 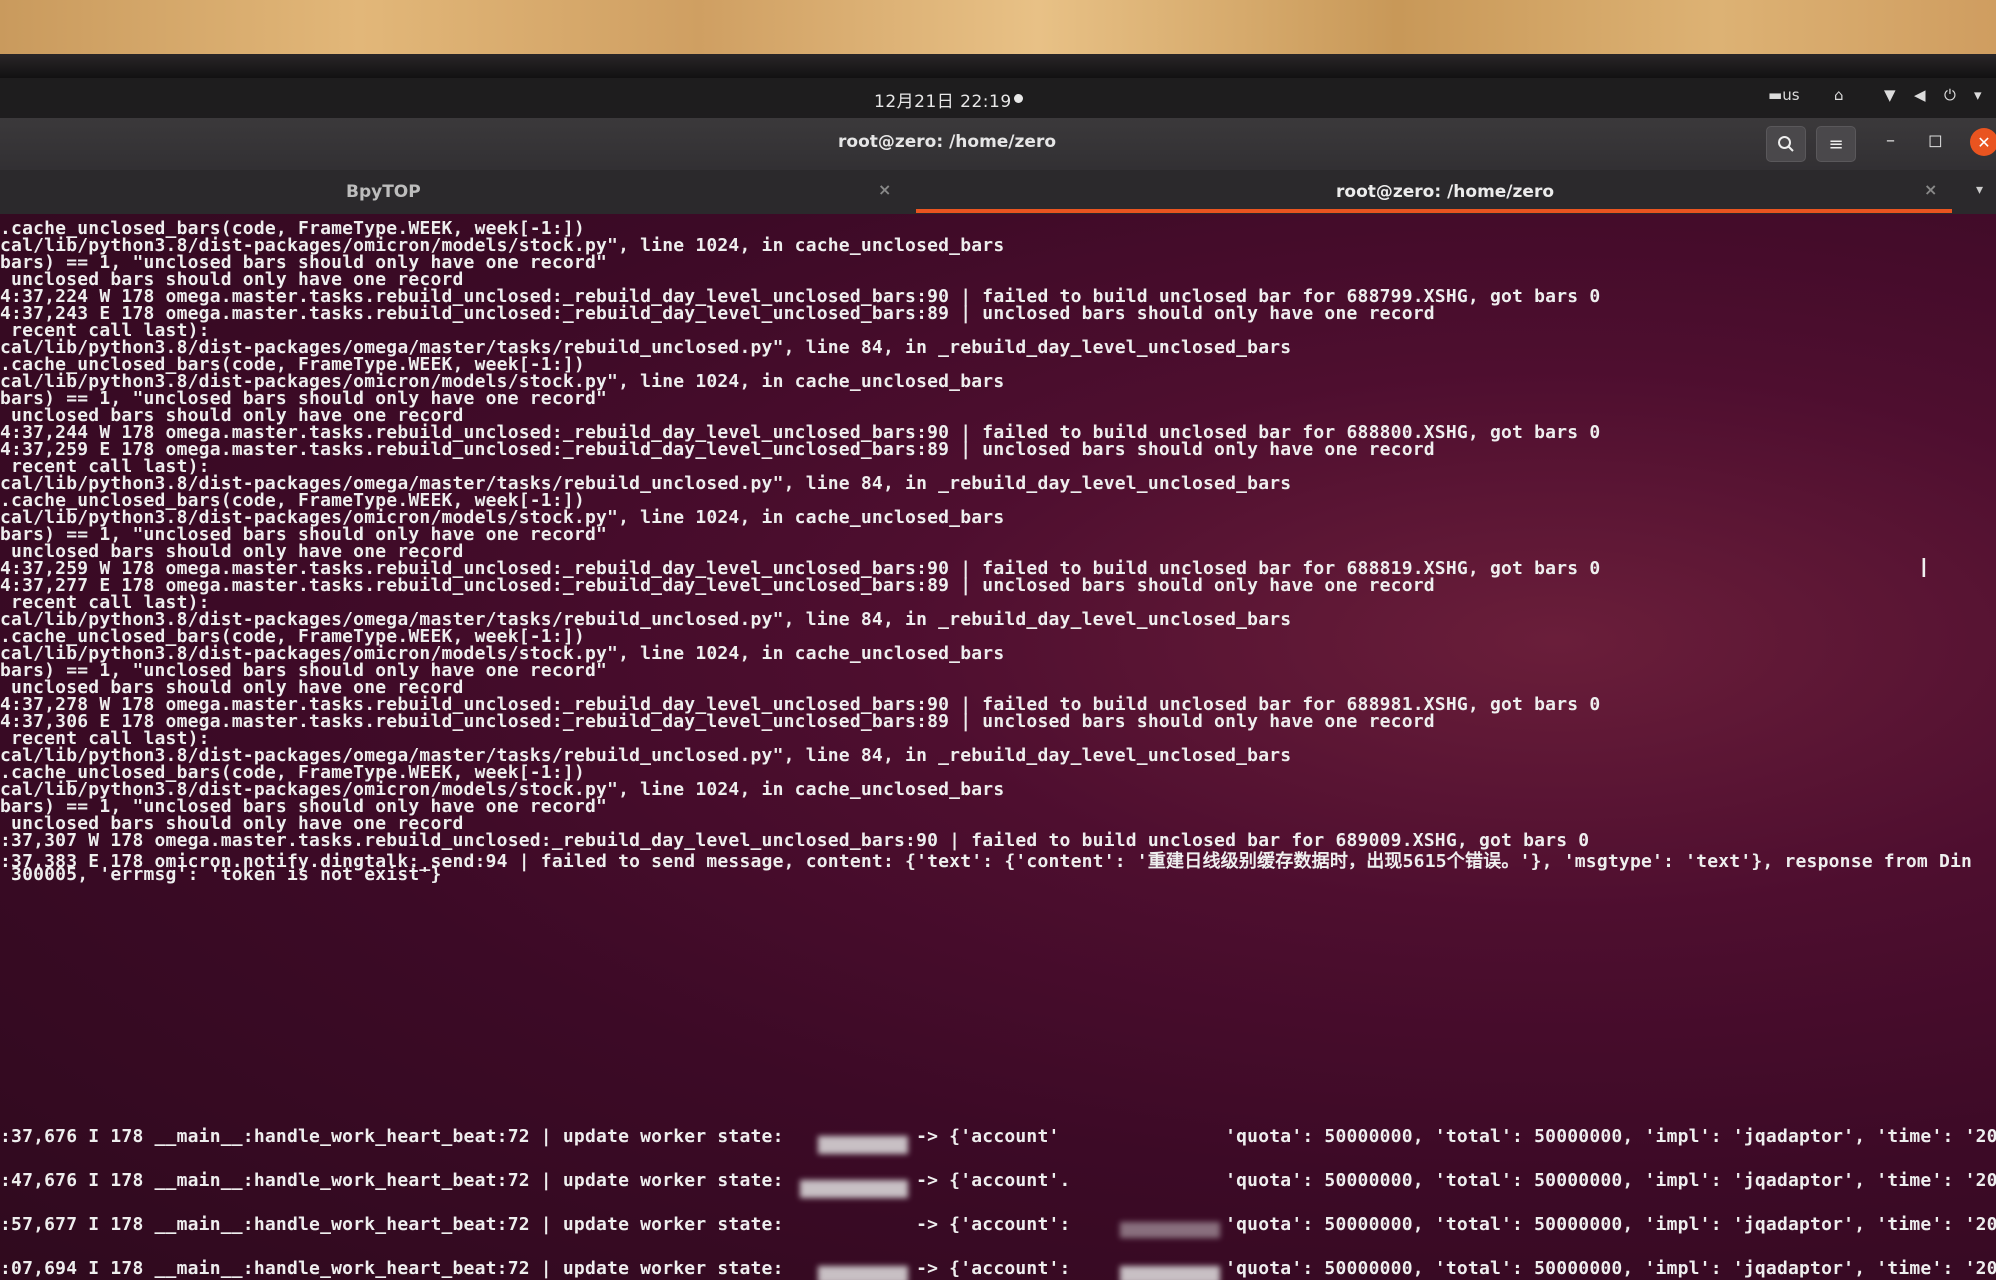 What do you see at coordinates (1978, 95) in the screenshot?
I see `system-menu-arrow-icon: ▾` at bounding box center [1978, 95].